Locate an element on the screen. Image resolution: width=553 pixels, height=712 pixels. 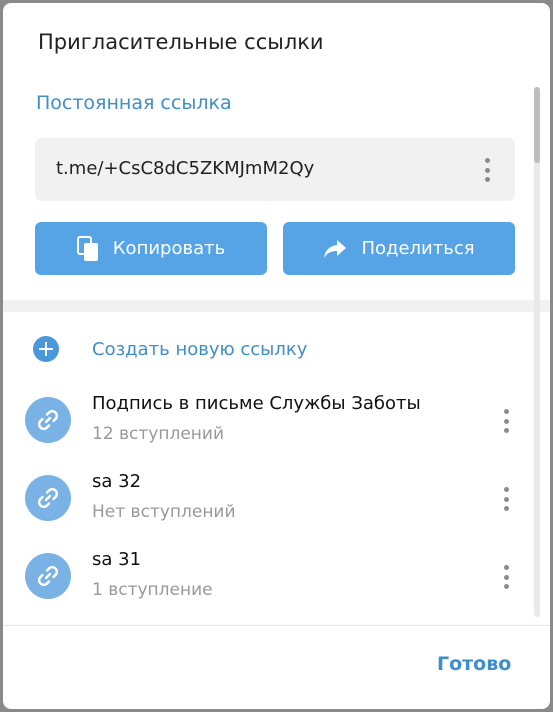
share-button: Поделиться is located at coordinates (399, 248).